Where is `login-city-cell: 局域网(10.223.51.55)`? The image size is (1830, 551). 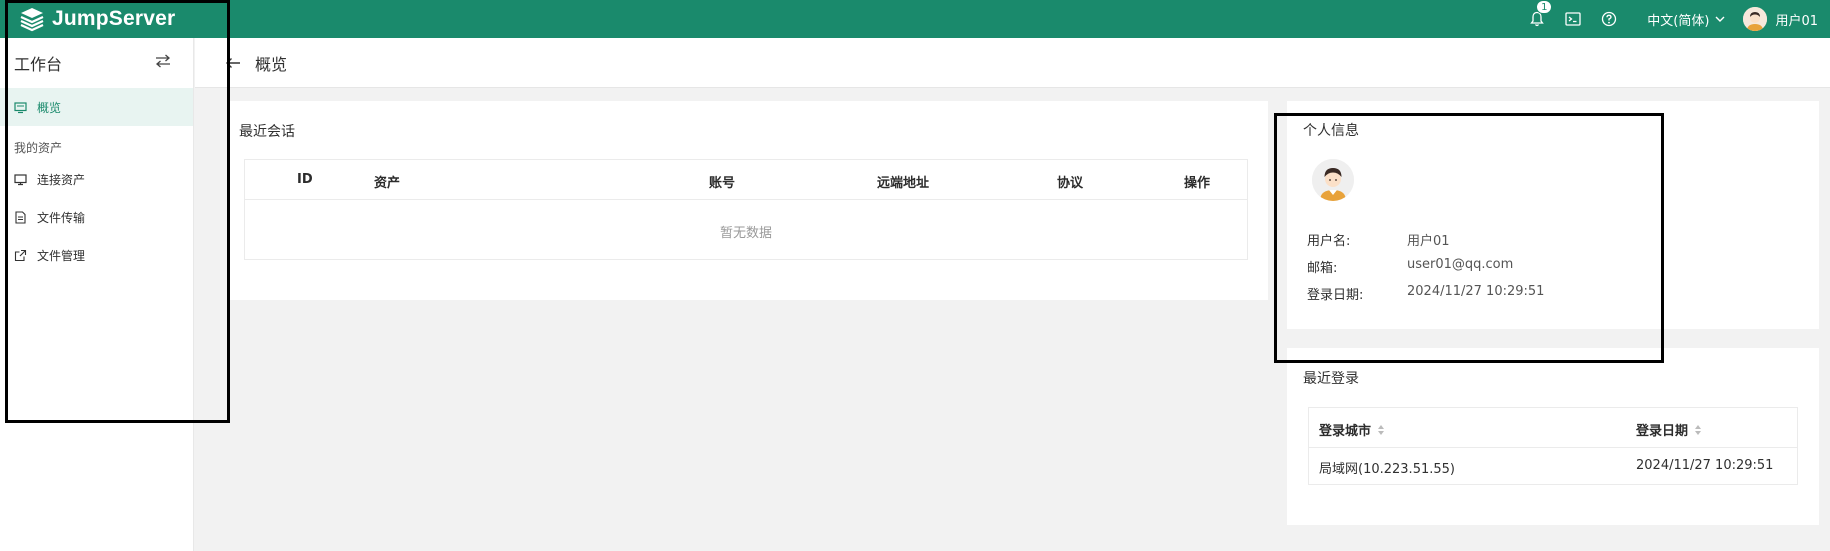
login-city-cell: 局域网(10.223.51.55) is located at coordinates (1387, 469).